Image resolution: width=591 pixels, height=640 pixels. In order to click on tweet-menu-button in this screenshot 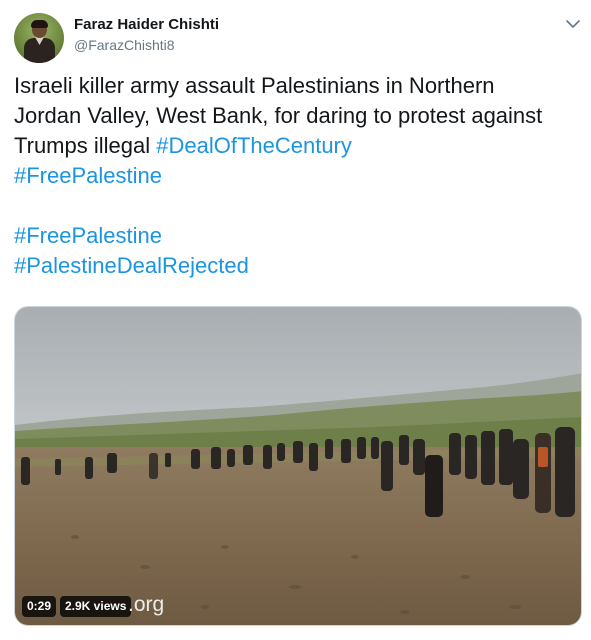, I will do `click(573, 24)`.